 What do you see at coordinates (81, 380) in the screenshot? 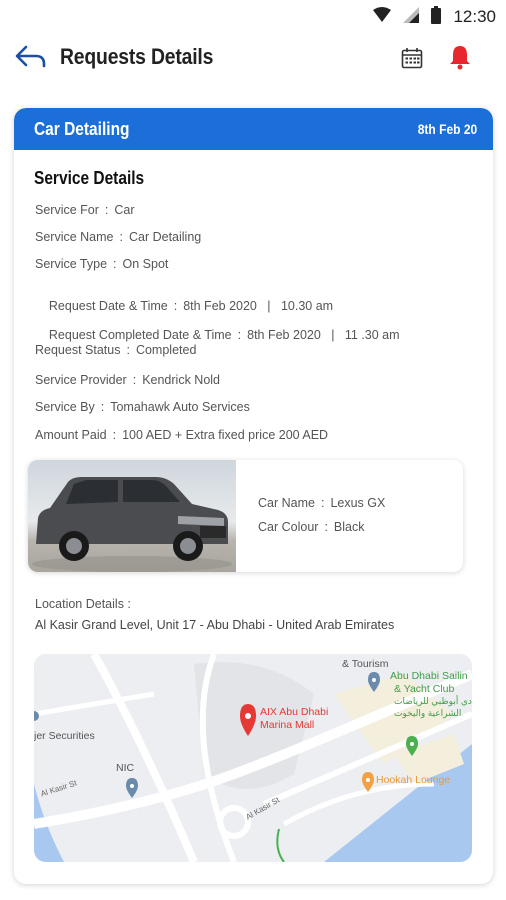
I see `detail-label: Service Provider` at bounding box center [81, 380].